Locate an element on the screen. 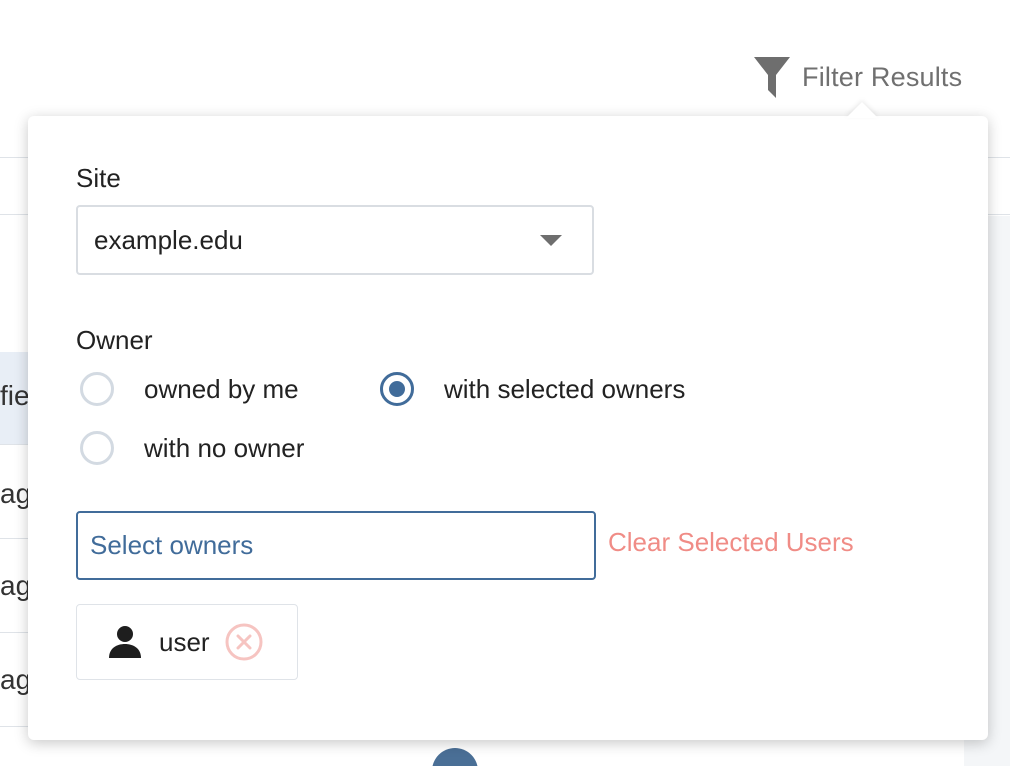 Image resolution: width=1010 pixels, height=766 pixels. funnel-icon is located at coordinates (772, 77).